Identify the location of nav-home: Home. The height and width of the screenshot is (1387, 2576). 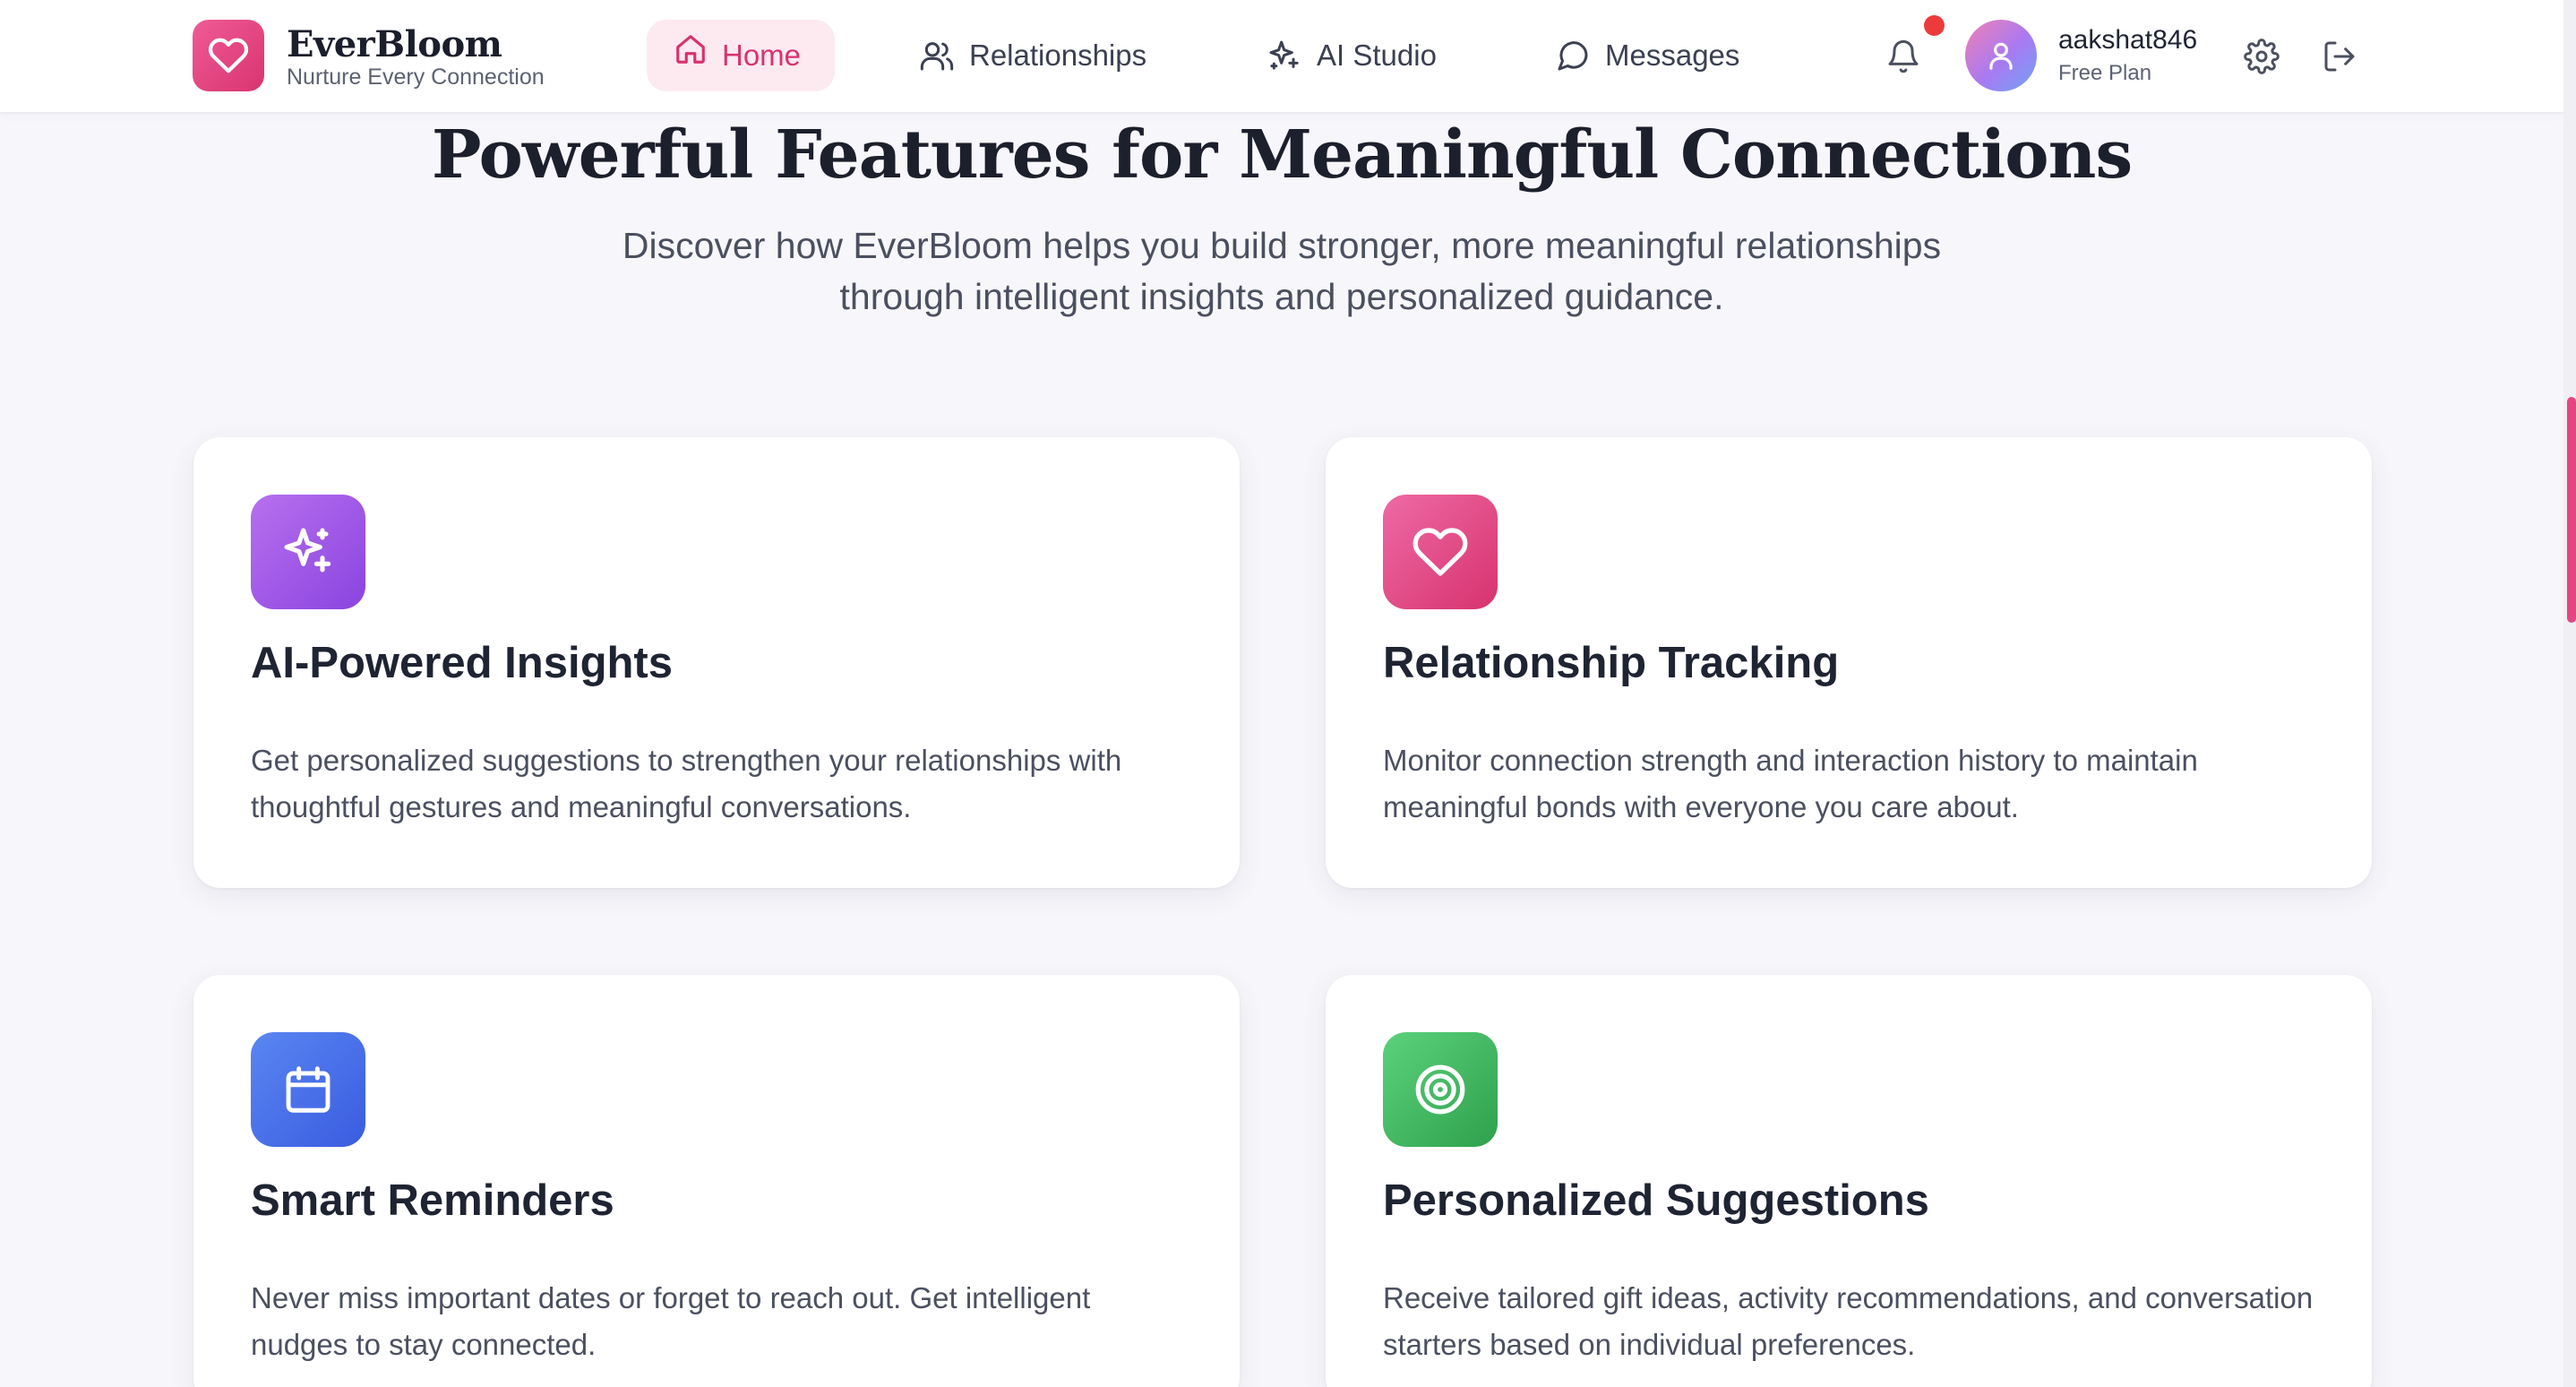
(741, 55).